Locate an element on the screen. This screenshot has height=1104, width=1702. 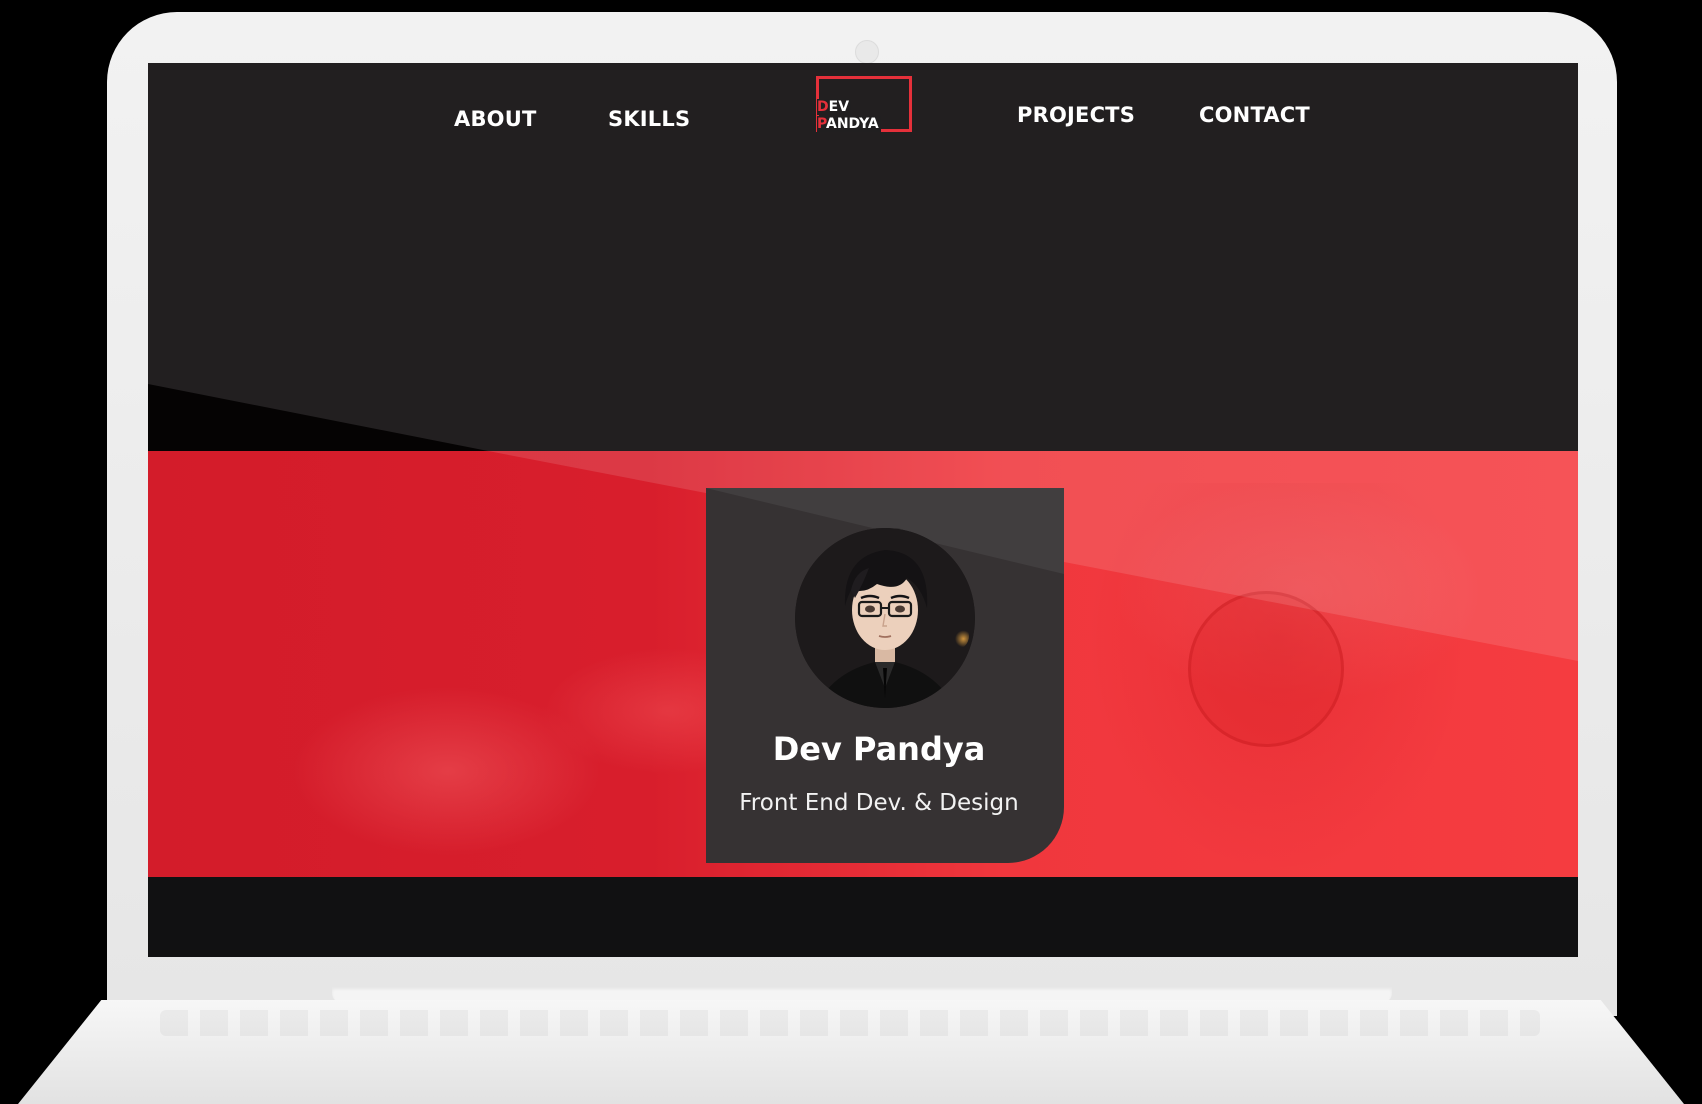
logo-line-2: PANDYA is located at coordinates (849, 124).